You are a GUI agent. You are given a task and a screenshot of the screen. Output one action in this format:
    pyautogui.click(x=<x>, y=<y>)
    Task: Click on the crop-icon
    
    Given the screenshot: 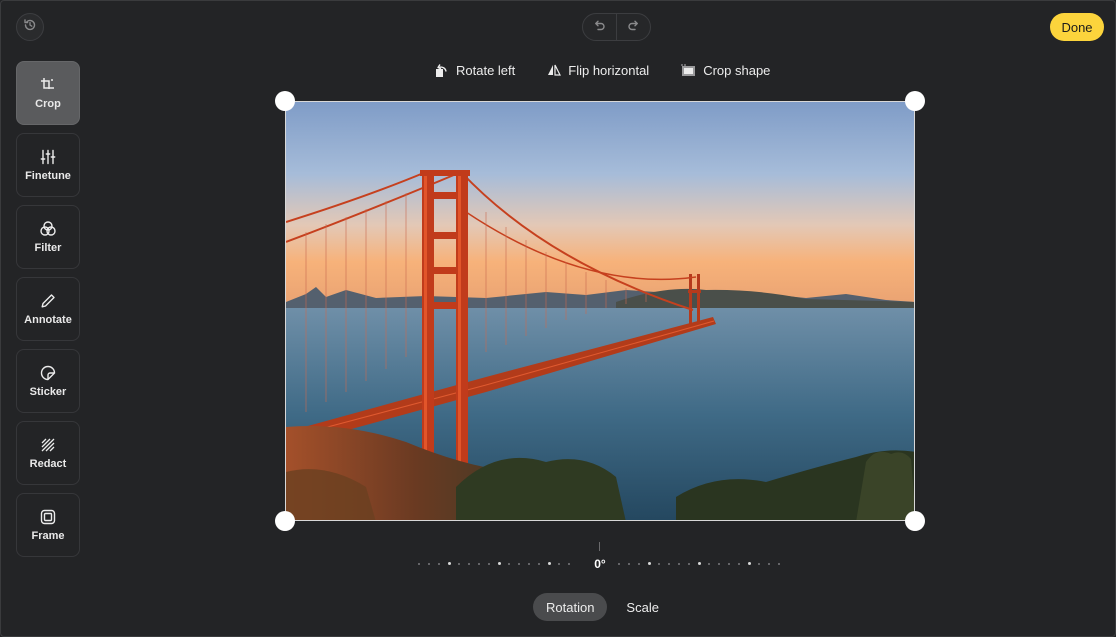 What is the action you would take?
    pyautogui.click(x=48, y=85)
    